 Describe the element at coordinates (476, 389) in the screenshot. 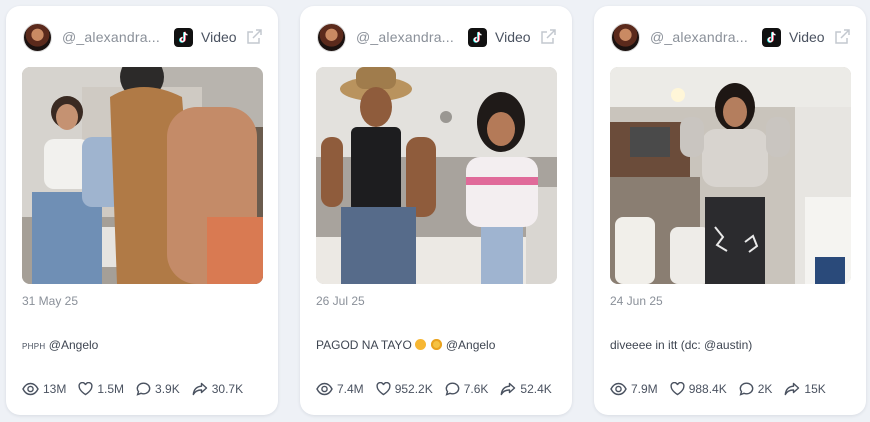

I see `comments-count: 7.6K` at that location.